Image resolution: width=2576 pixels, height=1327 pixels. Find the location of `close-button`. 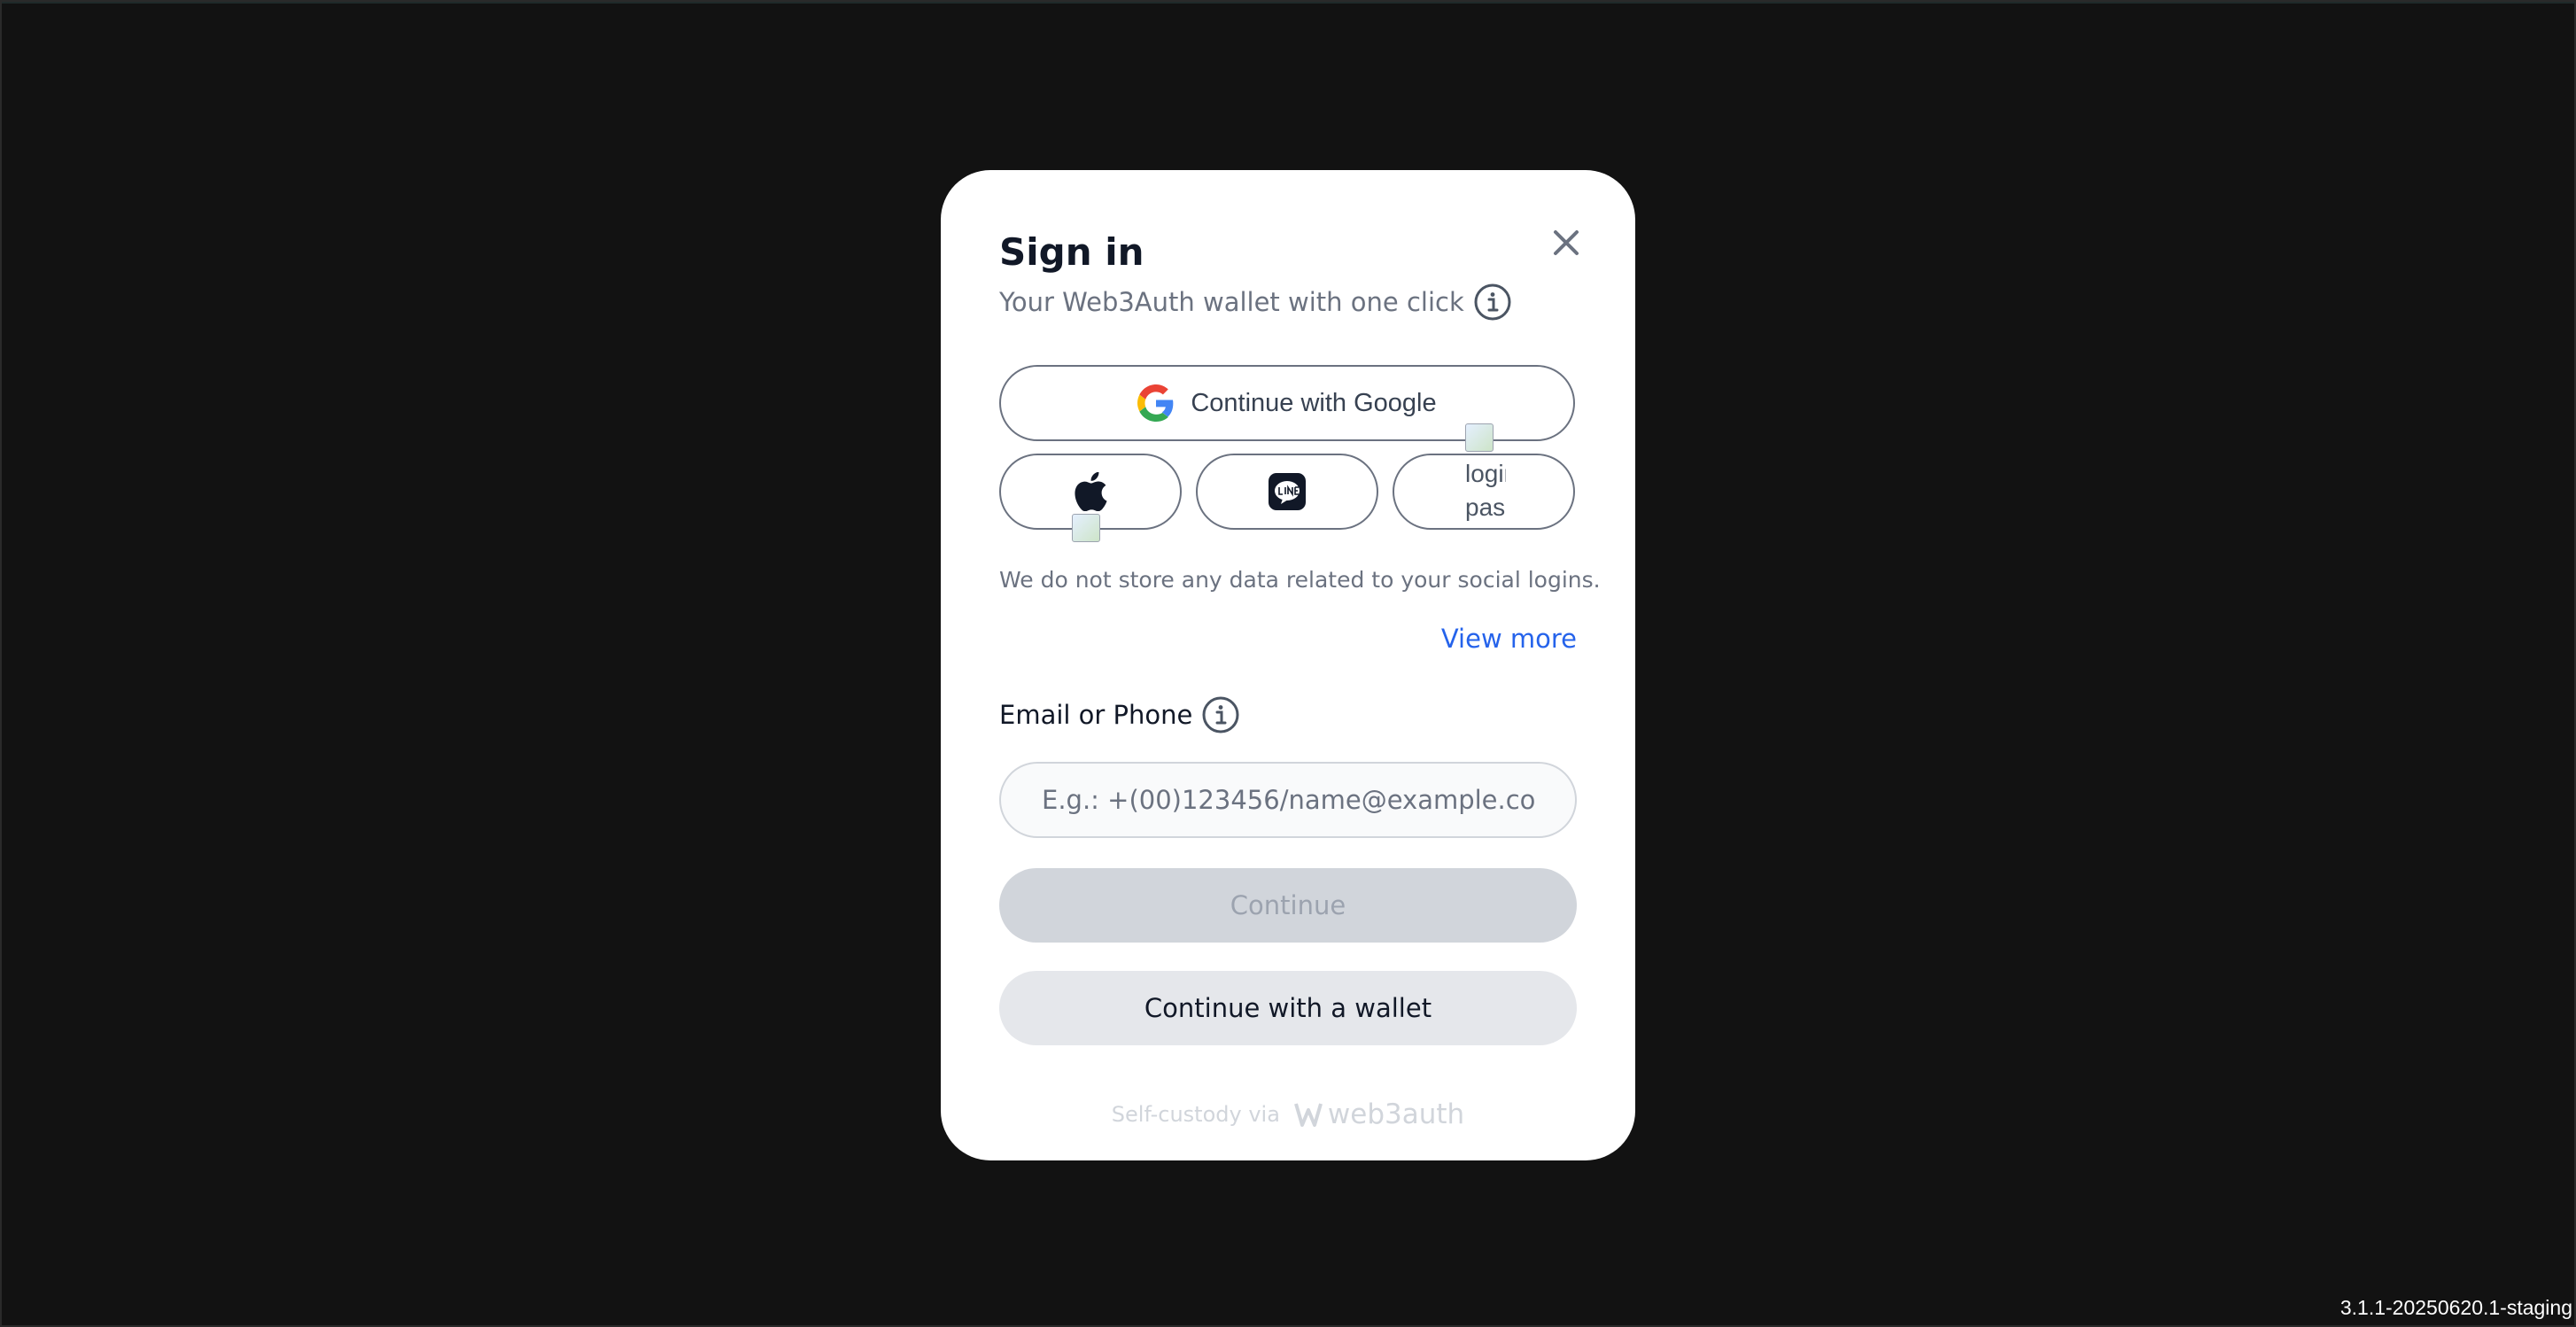

close-button is located at coordinates (1566, 242).